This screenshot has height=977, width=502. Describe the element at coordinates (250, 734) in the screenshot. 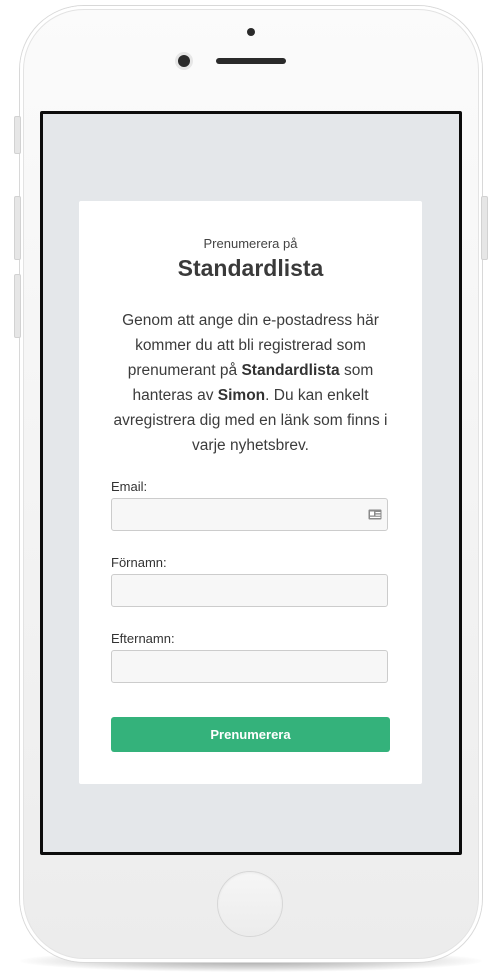

I see `subscribe-button: Prenumerera` at that location.